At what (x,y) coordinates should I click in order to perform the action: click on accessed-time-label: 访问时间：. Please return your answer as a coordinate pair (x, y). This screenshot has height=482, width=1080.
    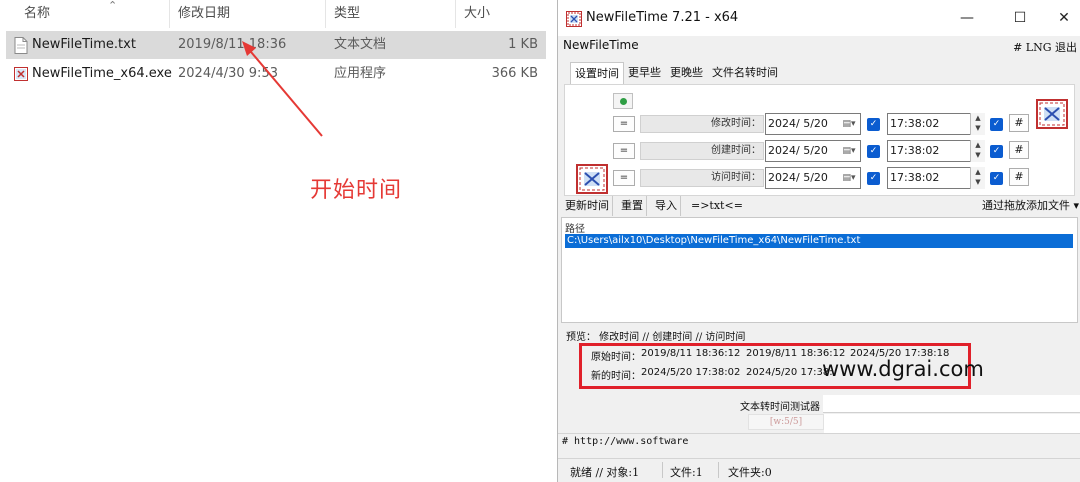
    Looking at the image, I should click on (702, 178).